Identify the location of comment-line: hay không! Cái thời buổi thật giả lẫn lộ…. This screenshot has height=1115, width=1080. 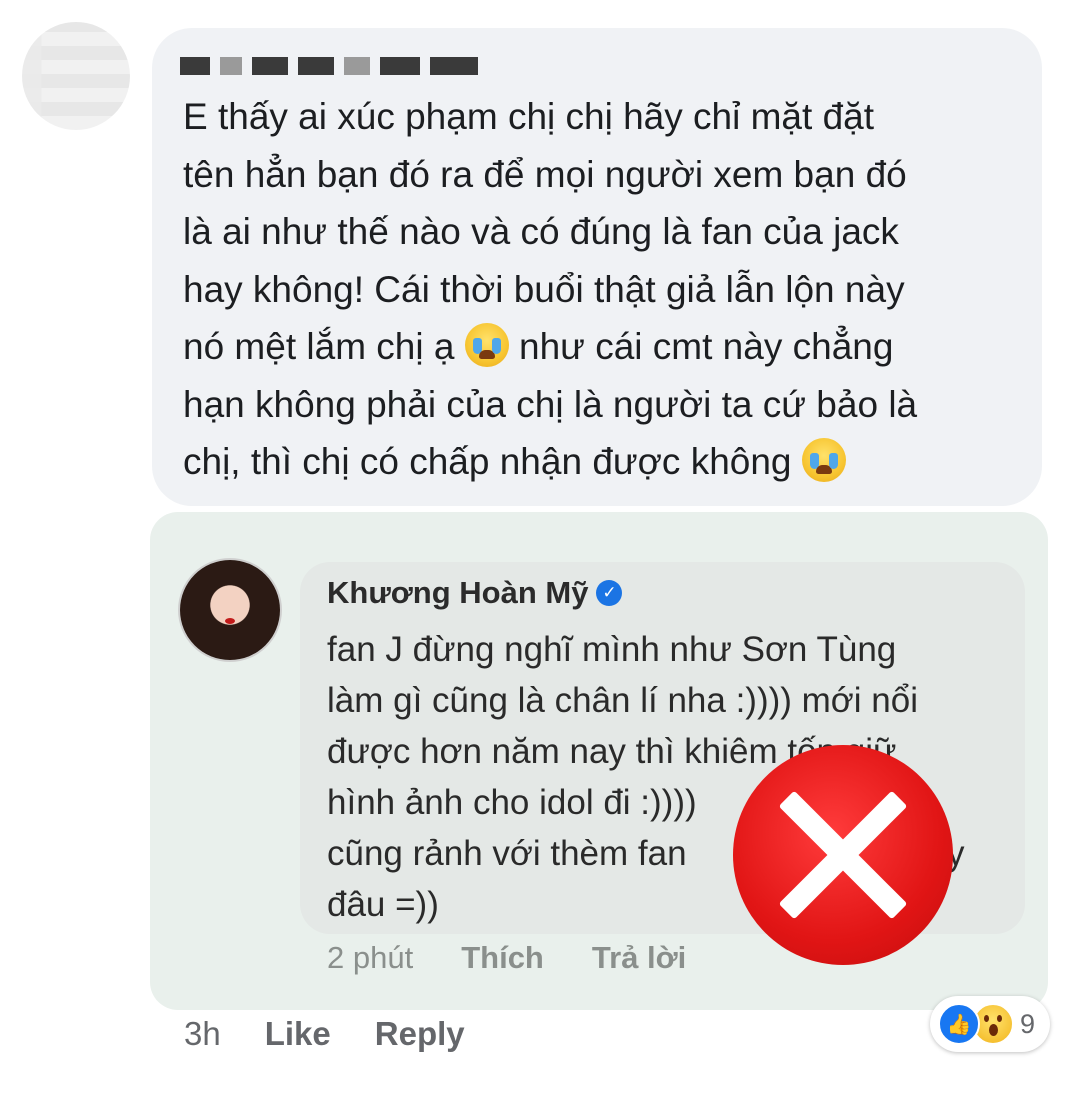
(544, 289).